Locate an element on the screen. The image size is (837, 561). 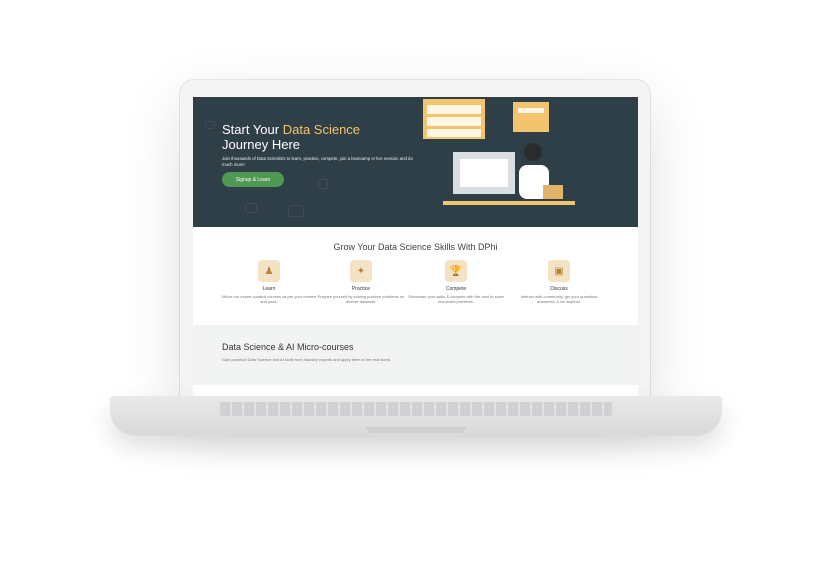
desk-illustration is located at coordinates (509, 203).